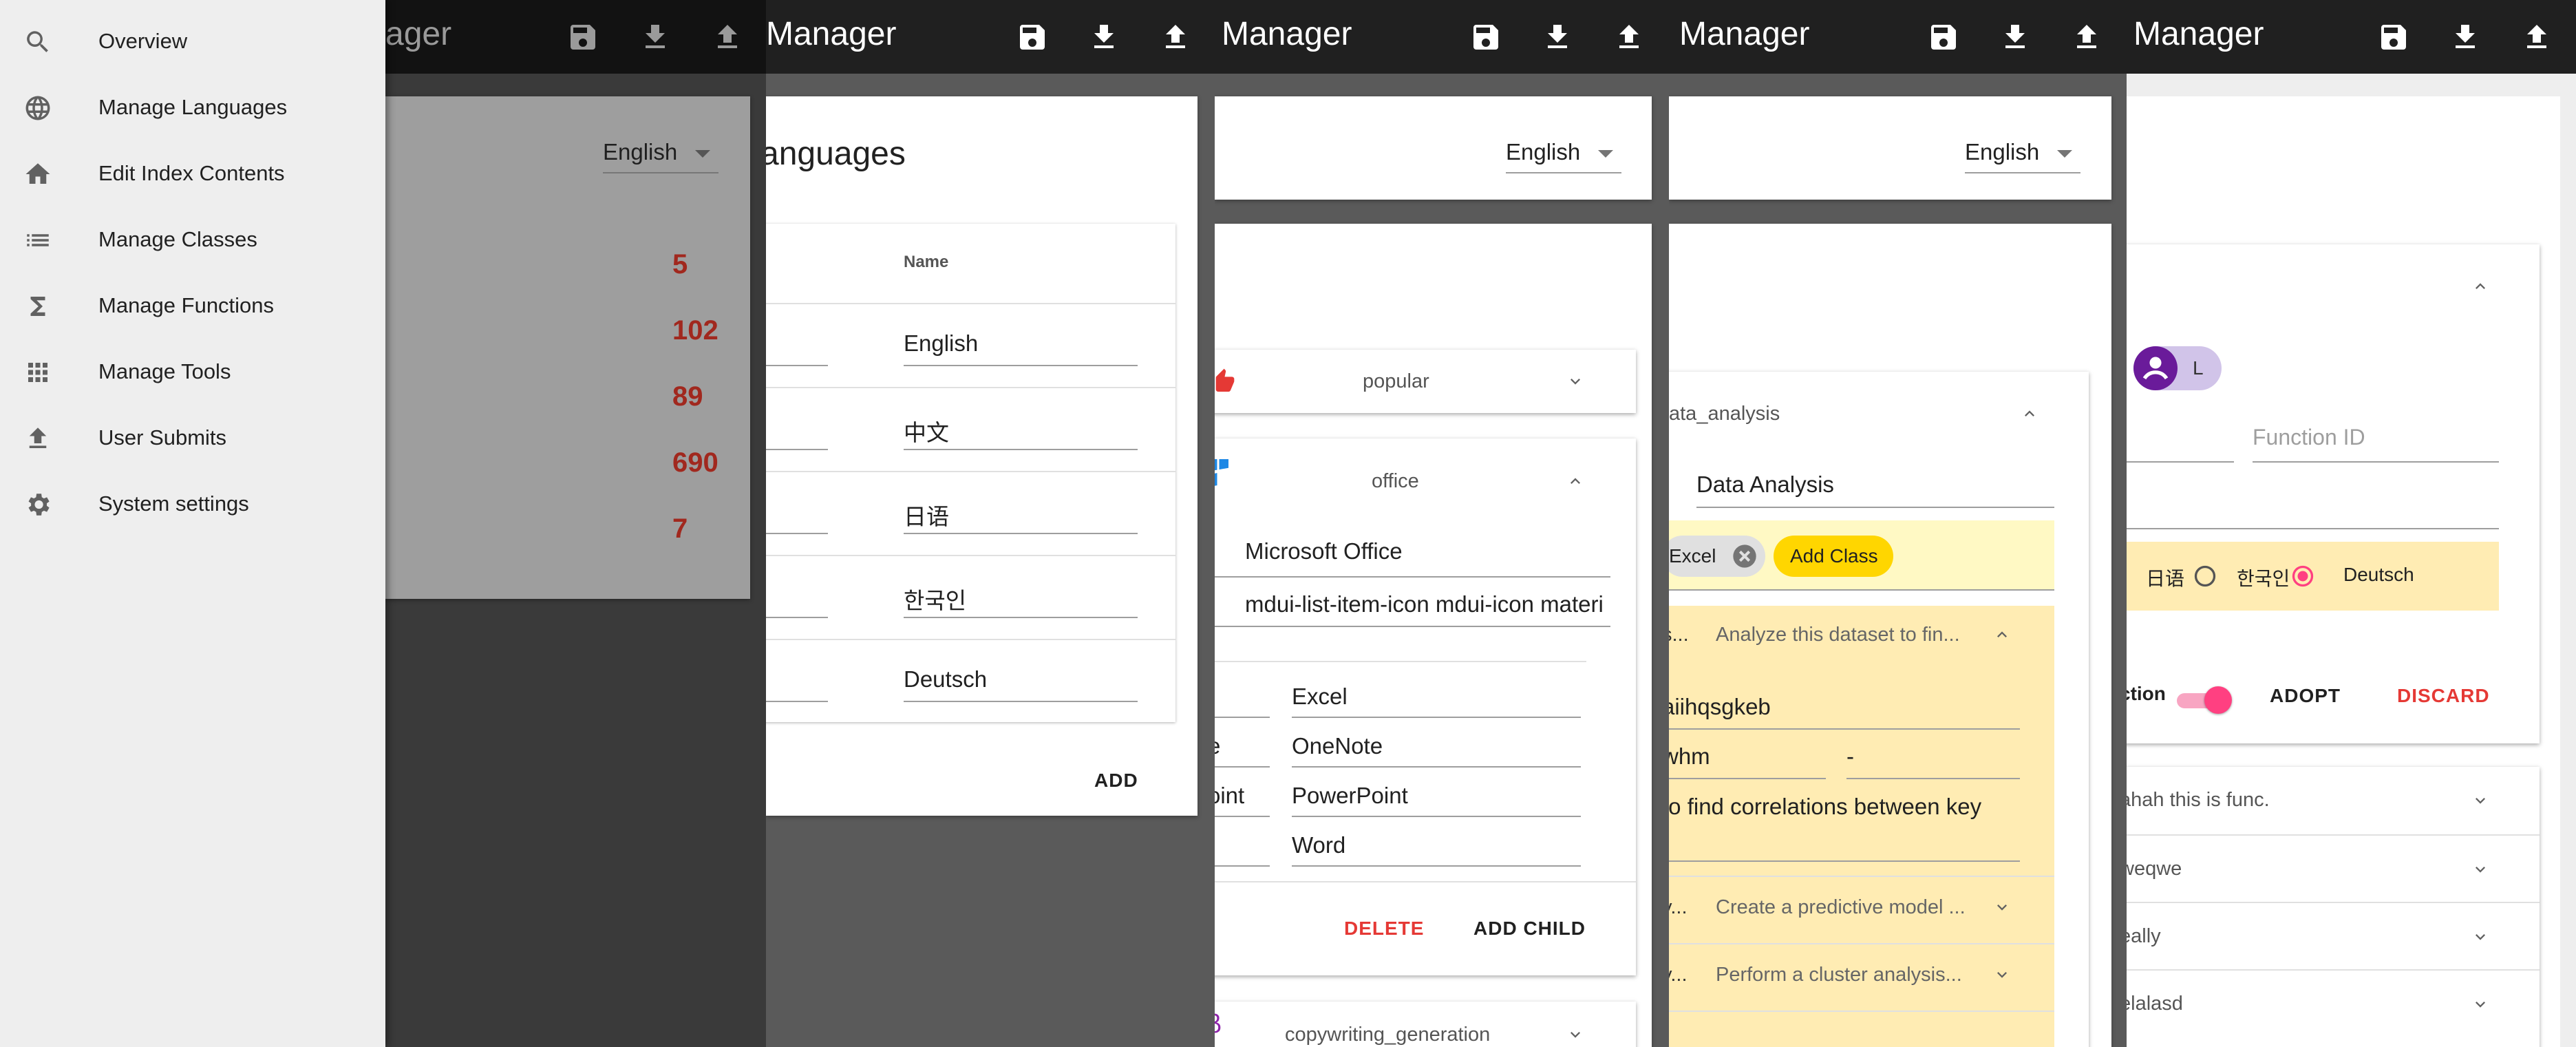 The width and height of the screenshot is (2576, 1047). What do you see at coordinates (1396, 381) in the screenshot?
I see `class-key: popular` at bounding box center [1396, 381].